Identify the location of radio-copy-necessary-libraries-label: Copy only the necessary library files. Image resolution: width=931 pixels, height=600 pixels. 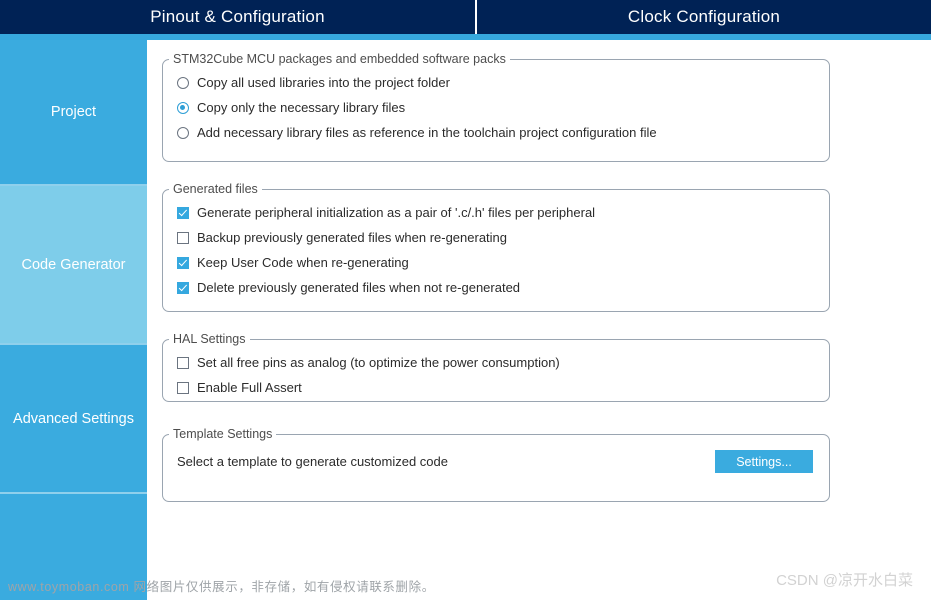
(301, 107).